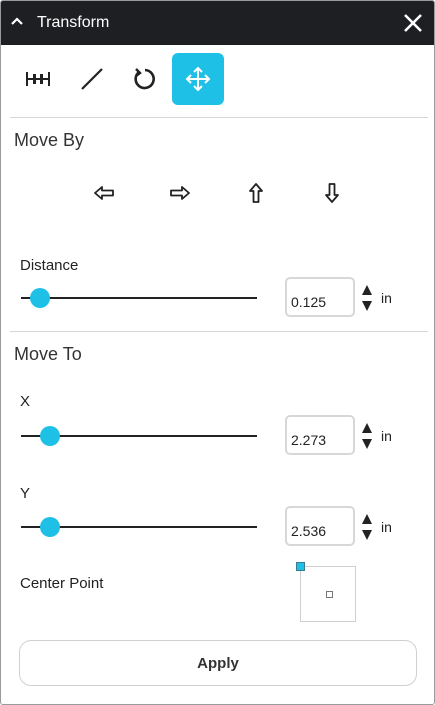 The width and height of the screenshot is (435, 705). I want to click on center-point-label: Center Point, so click(62, 583).